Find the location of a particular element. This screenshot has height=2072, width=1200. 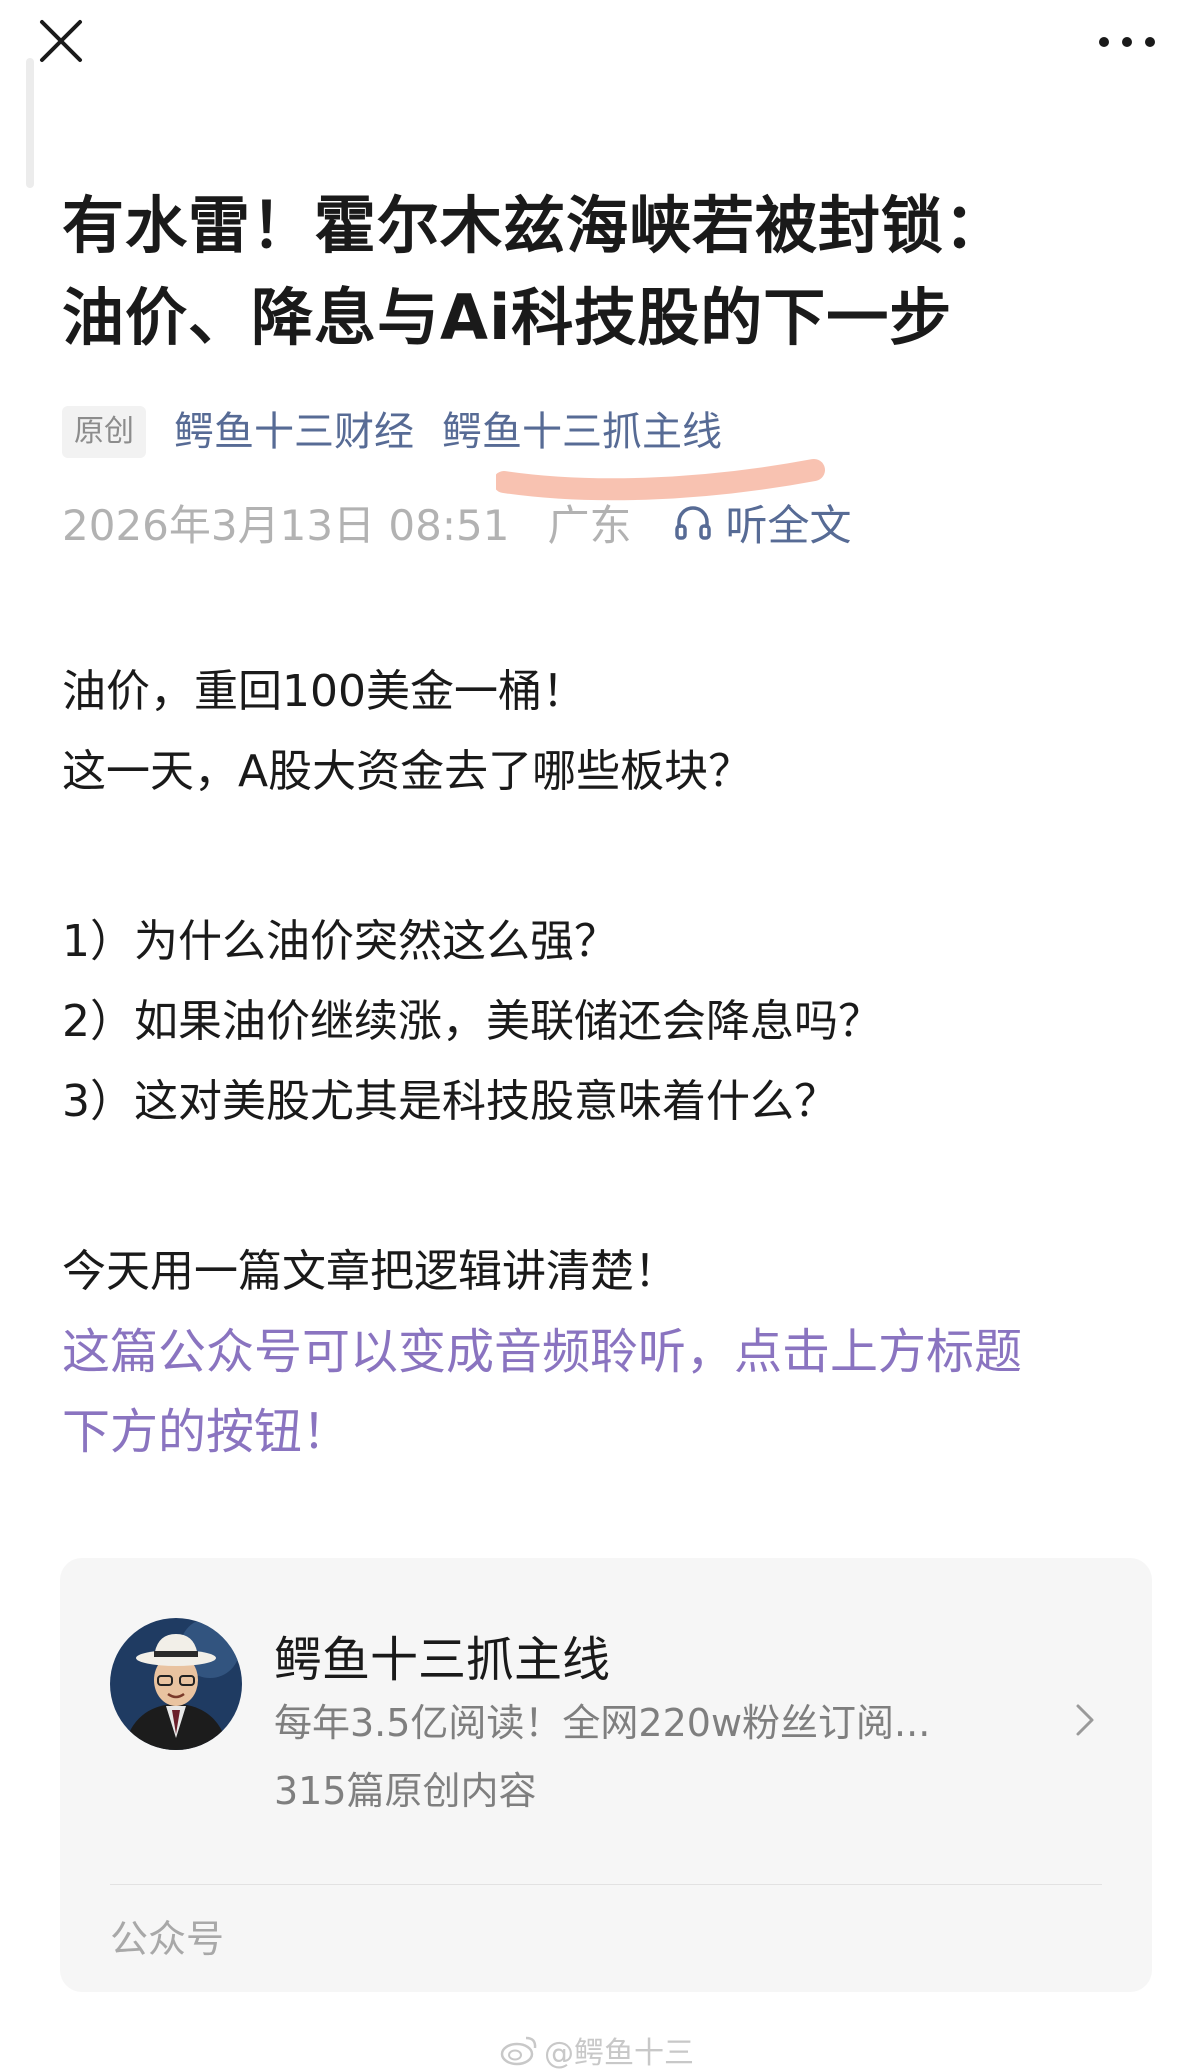

paragraph-1-line-2: 这一天，A股大资金去了哪些板块？ is located at coordinates (407, 771).